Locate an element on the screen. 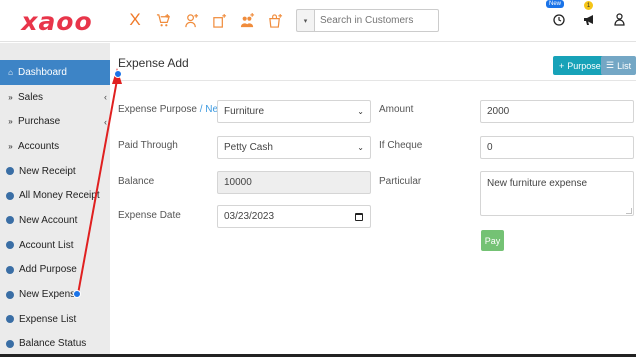 The width and height of the screenshot is (636, 357). annotation-arrow-head is located at coordinates (117, 76).